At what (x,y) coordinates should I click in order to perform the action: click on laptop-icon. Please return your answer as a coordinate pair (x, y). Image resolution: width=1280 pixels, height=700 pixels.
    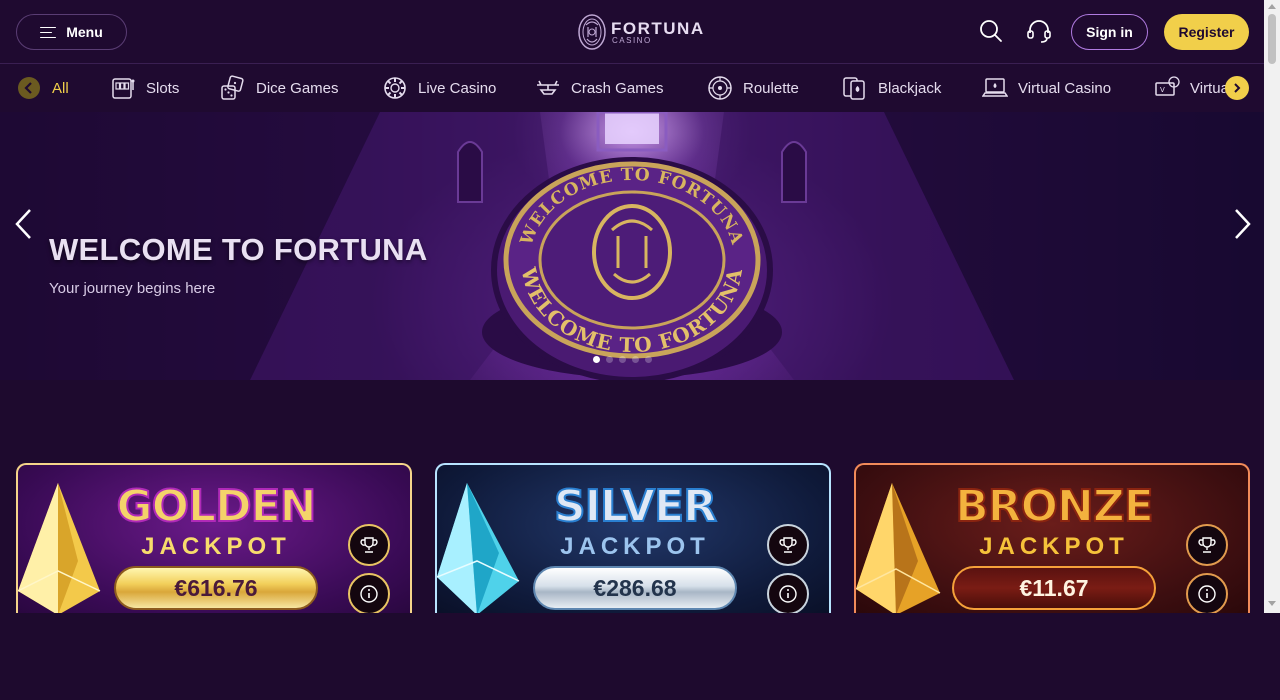
    Looking at the image, I should click on (995, 87).